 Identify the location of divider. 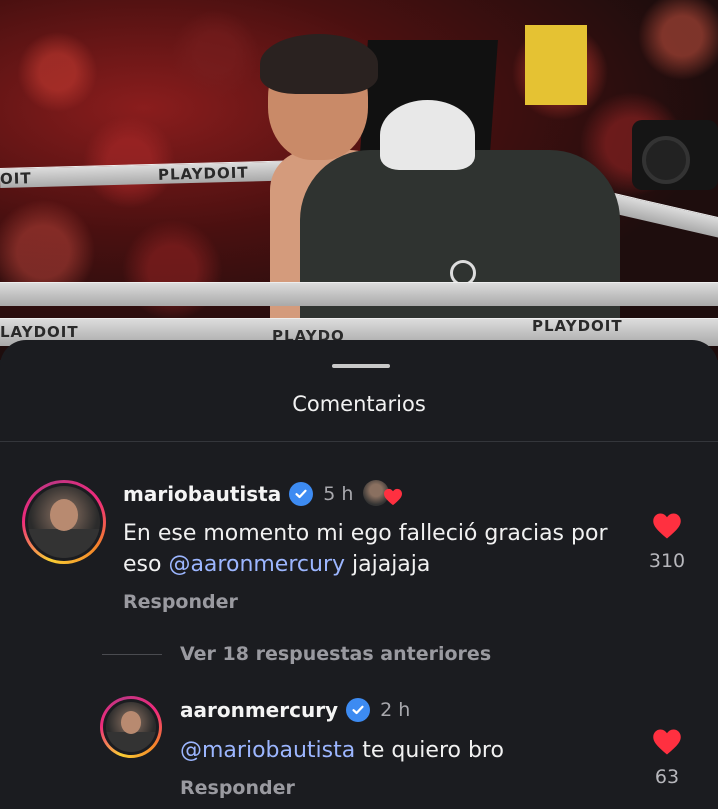
(359, 441).